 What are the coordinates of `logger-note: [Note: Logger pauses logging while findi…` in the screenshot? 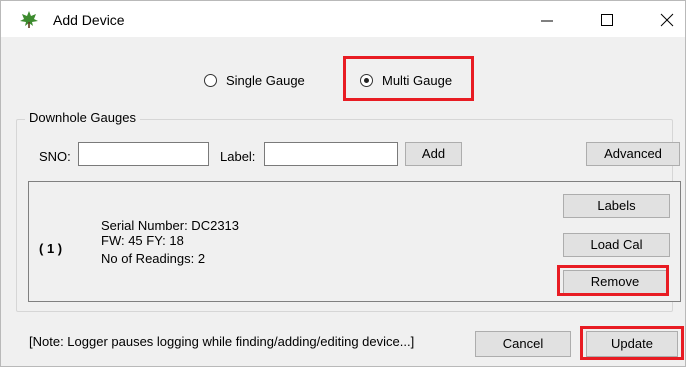 It's located at (222, 341).